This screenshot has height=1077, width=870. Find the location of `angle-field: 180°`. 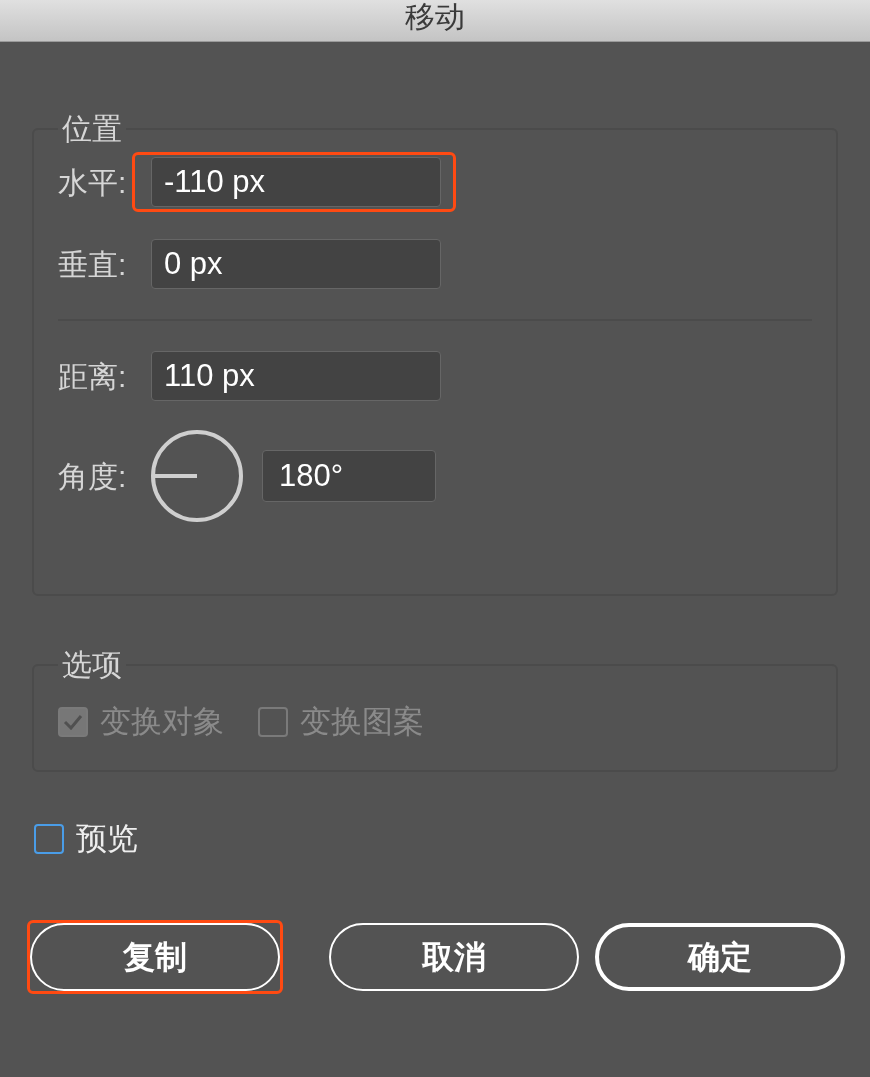

angle-field: 180° is located at coordinates (349, 476).